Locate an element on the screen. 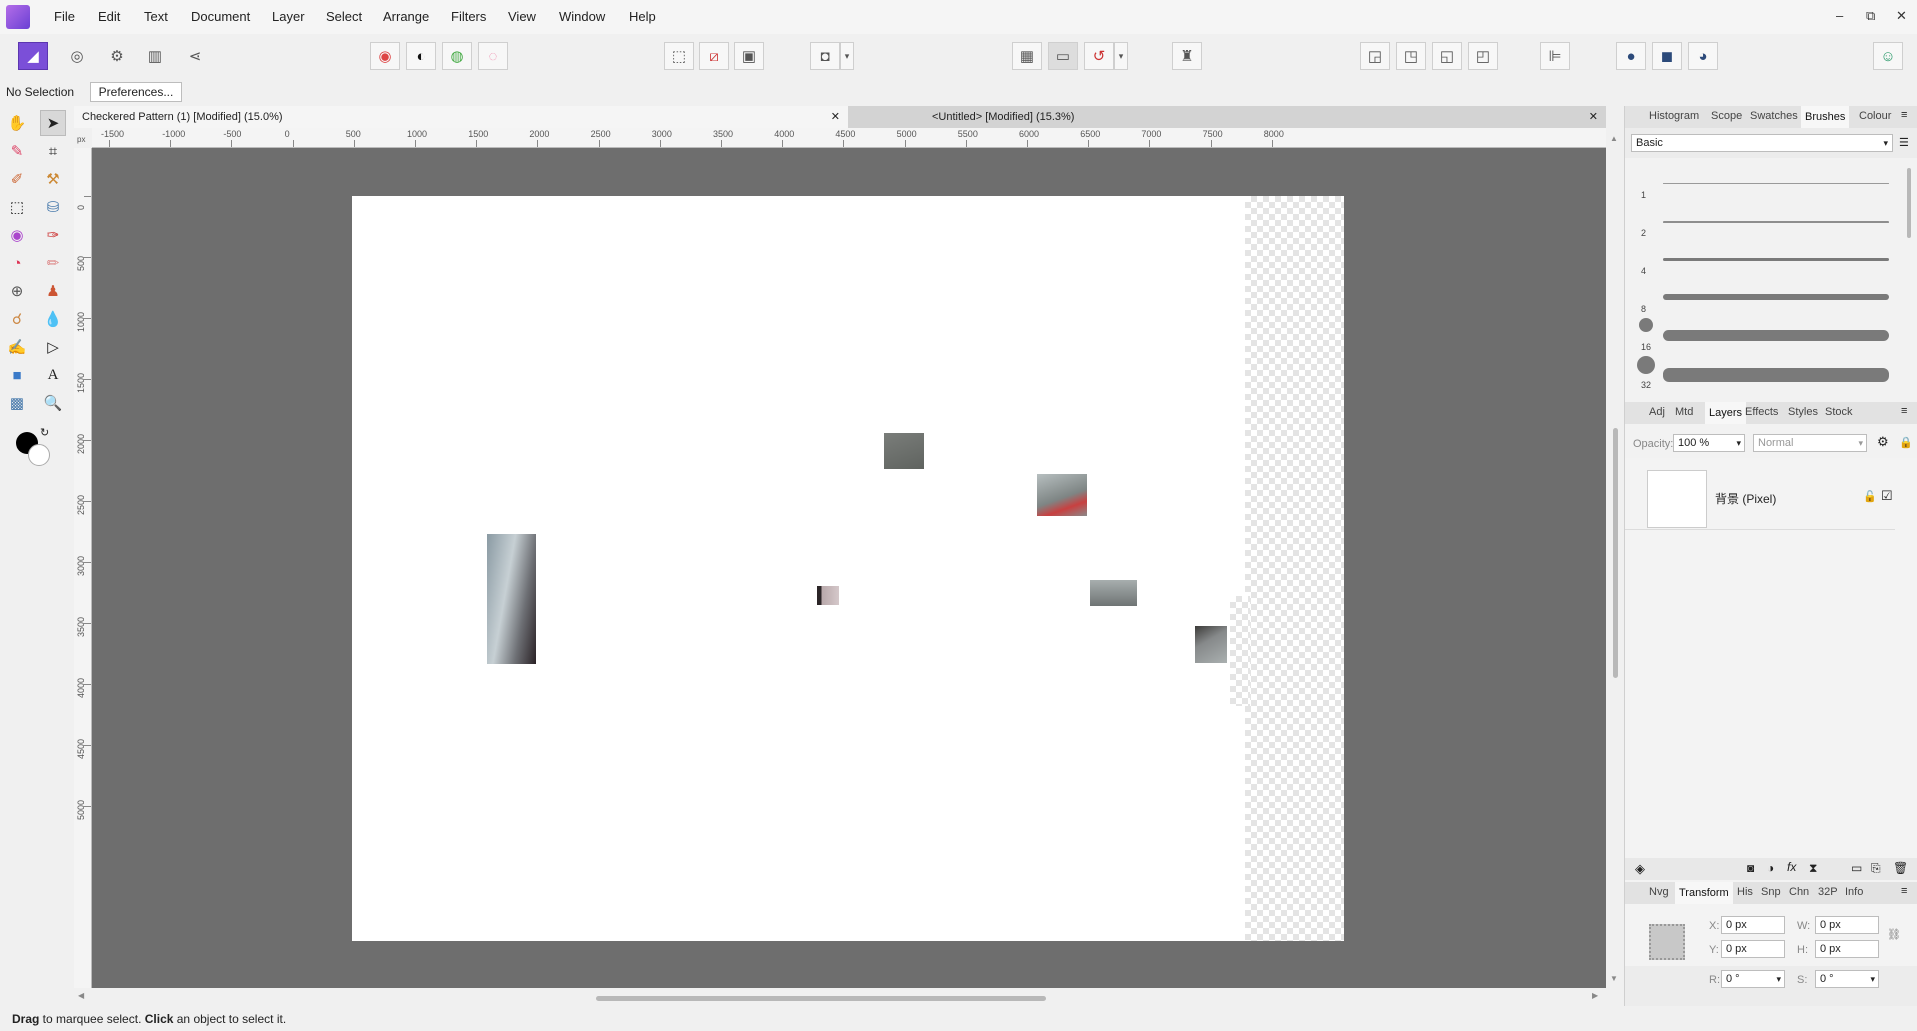  boolean-subtract-button: ◼ is located at coordinates (1667, 56).